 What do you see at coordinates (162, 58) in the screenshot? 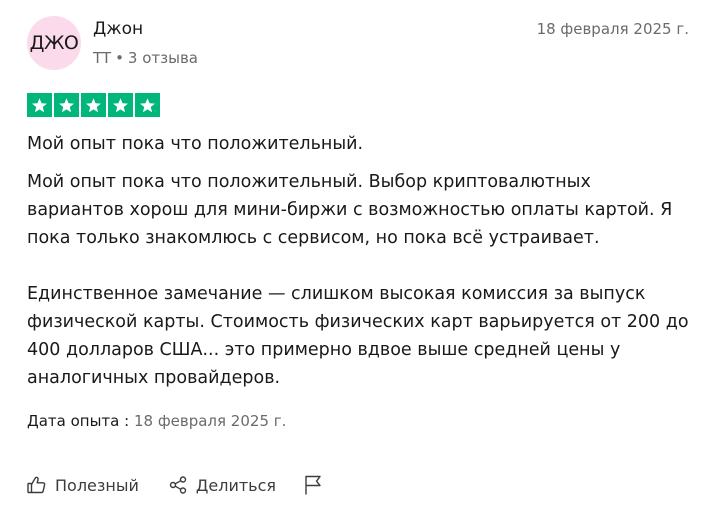
I see `author-reviews-count: 3 отзыва` at bounding box center [162, 58].